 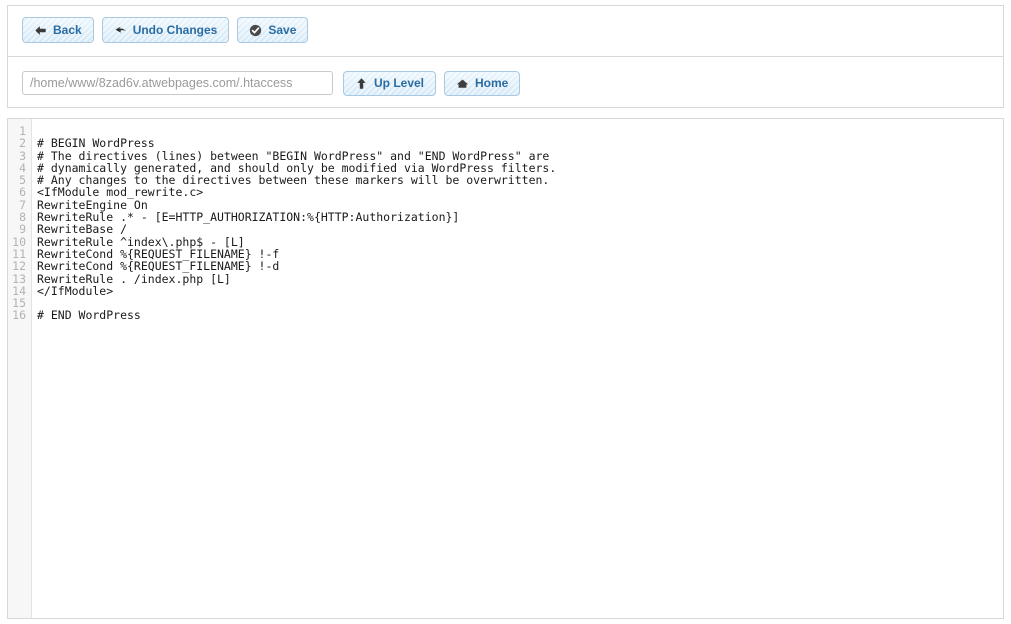 I want to click on undo-changes-button-label: Undo Changes, so click(x=175, y=29).